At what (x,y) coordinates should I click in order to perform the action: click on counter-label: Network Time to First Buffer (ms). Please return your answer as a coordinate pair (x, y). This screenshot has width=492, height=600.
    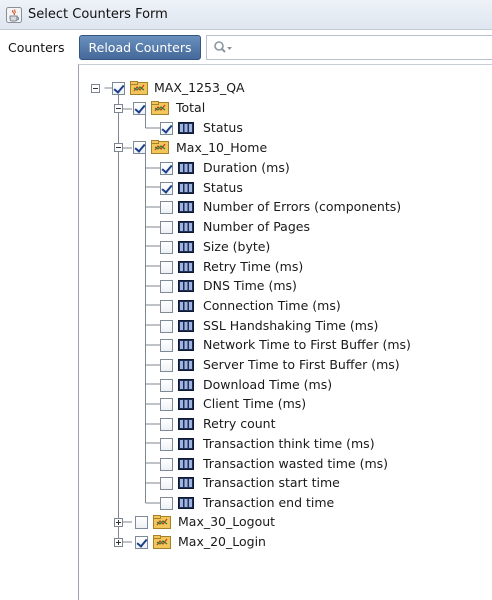
    Looking at the image, I should click on (307, 345).